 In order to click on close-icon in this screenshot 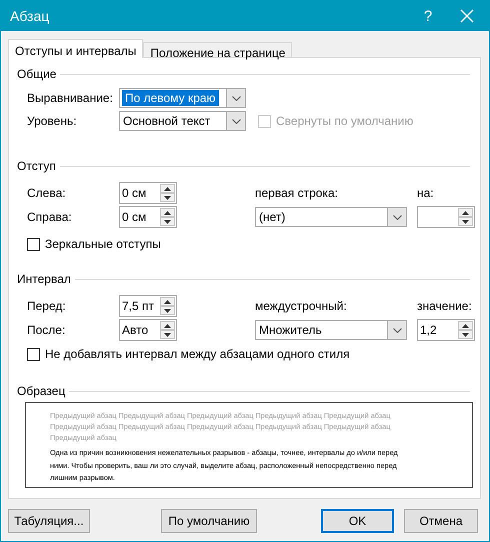, I will do `click(467, 16)`.